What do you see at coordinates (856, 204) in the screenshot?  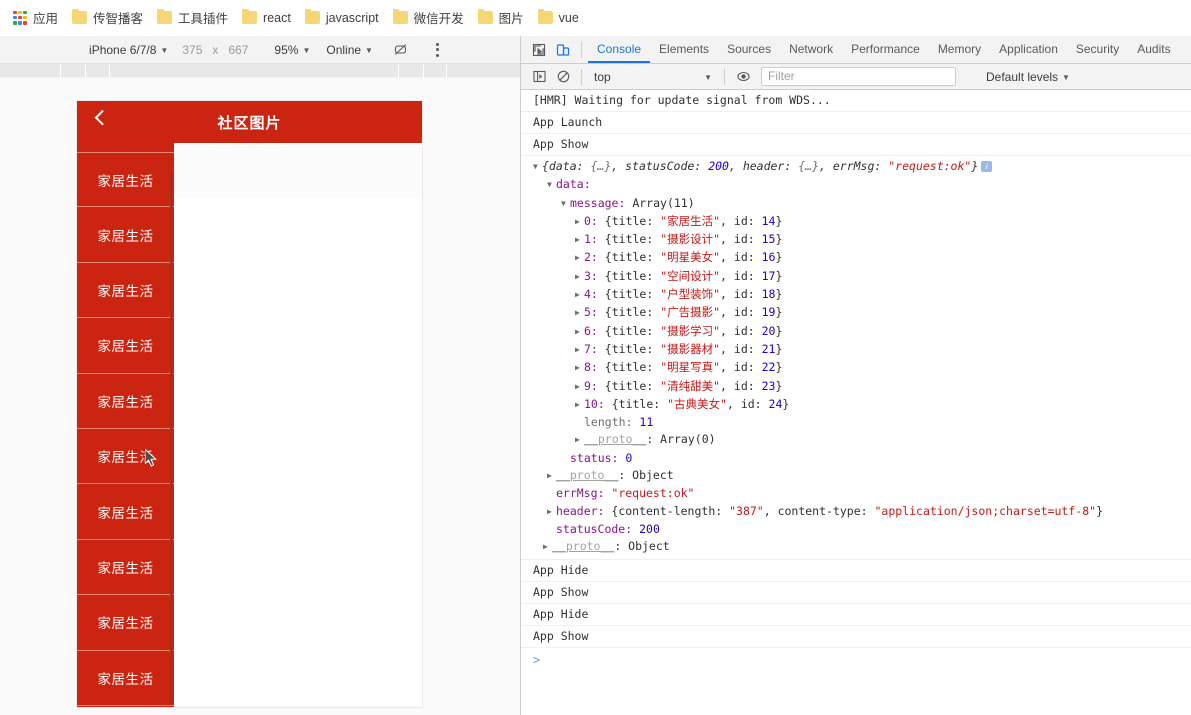 I see `tree-node-message: message: Array(11)` at bounding box center [856, 204].